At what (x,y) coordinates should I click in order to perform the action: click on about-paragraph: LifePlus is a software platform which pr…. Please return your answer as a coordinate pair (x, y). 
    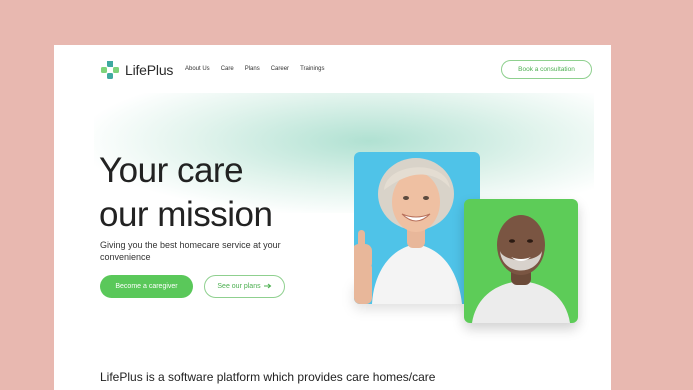
    Looking at the image, I should click on (268, 377).